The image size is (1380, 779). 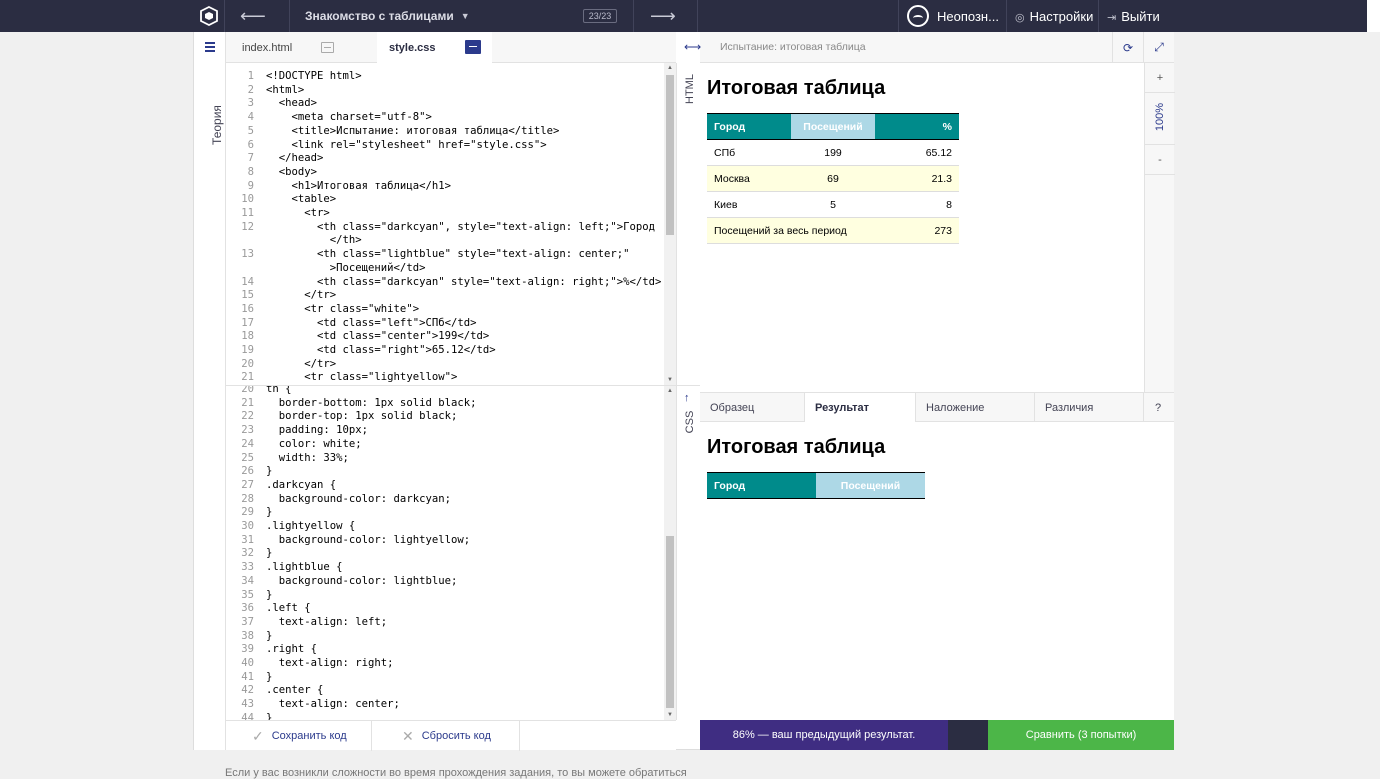 I want to click on logo-icon, so click(x=209, y=16).